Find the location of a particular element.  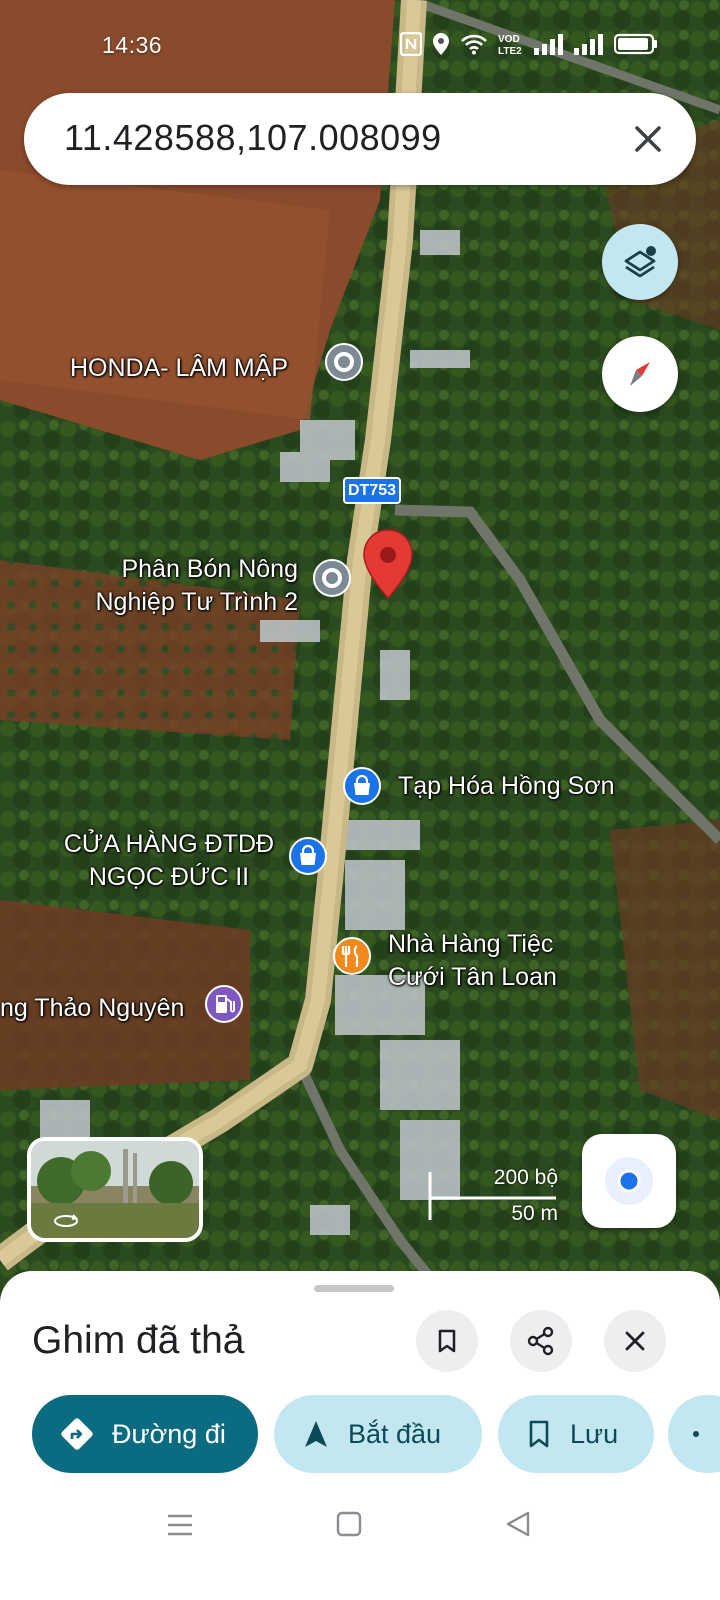

search-bar: 11.428588,107.008099 is located at coordinates (360, 139).